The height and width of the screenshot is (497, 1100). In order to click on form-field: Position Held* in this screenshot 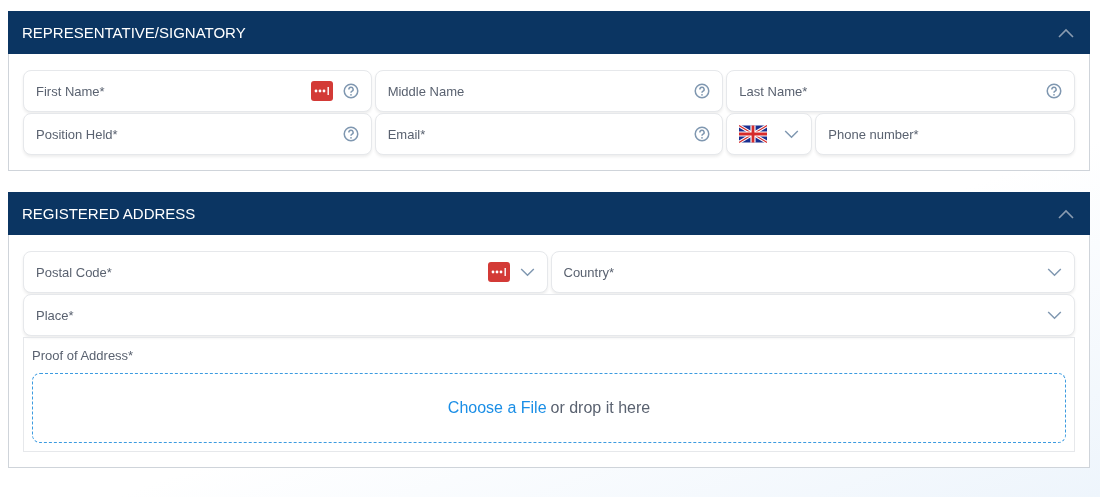, I will do `click(197, 134)`.